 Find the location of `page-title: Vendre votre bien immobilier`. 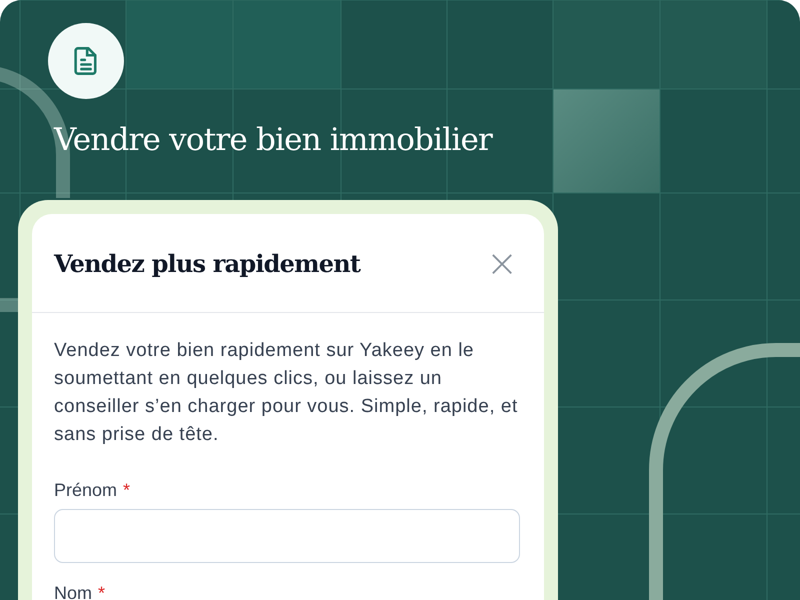

page-title: Vendre votre bien immobilier is located at coordinates (274, 140).